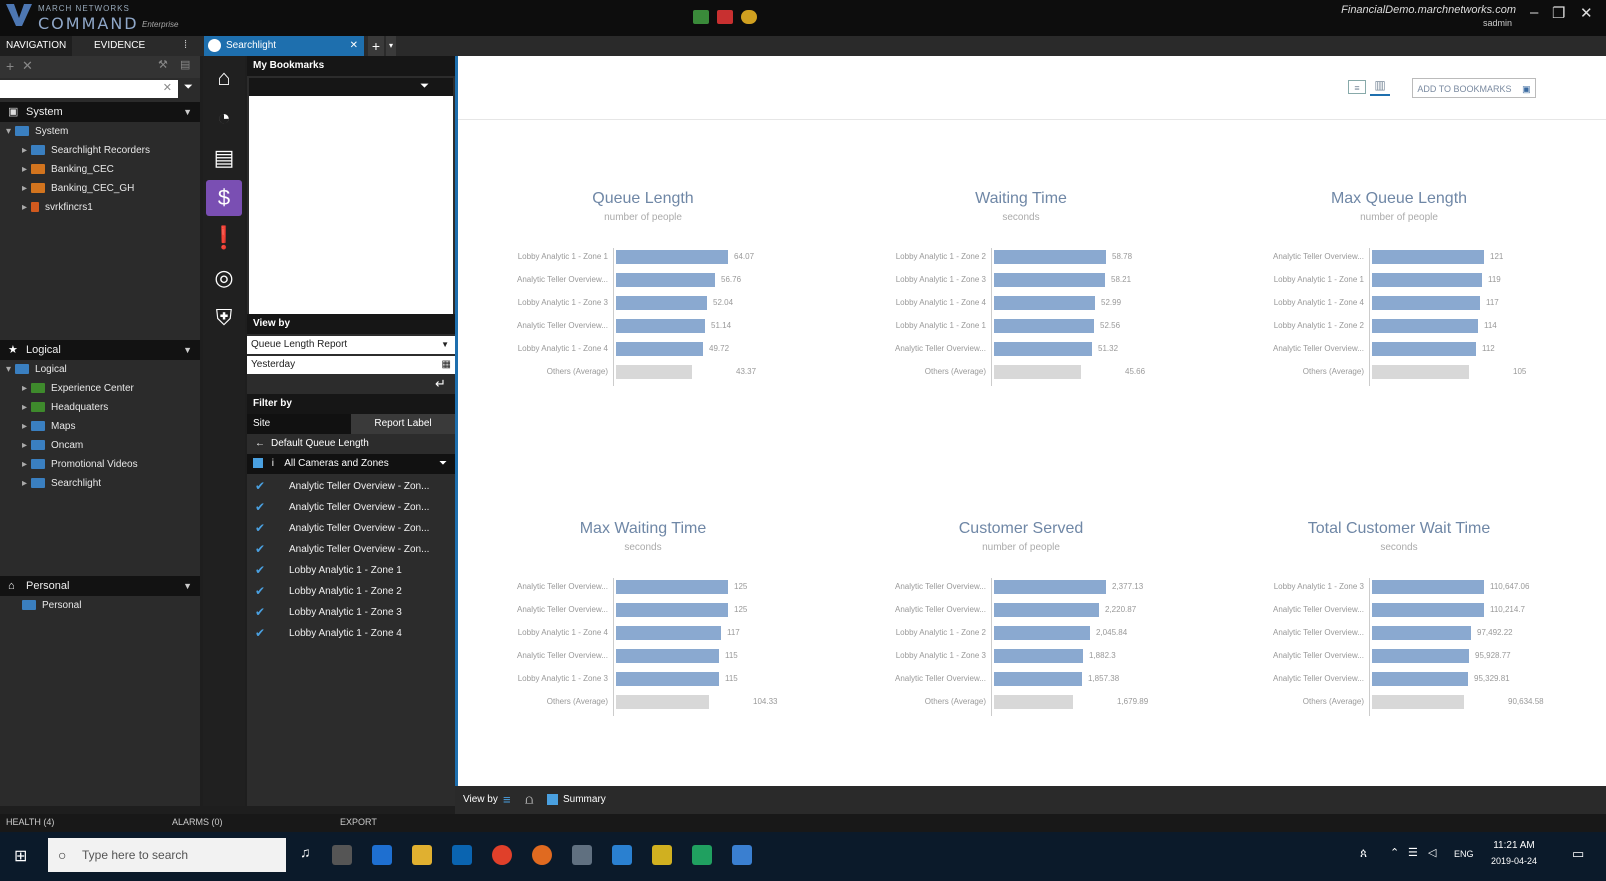  What do you see at coordinates (27, 66) in the screenshot?
I see `remove-icon: ✕` at bounding box center [27, 66].